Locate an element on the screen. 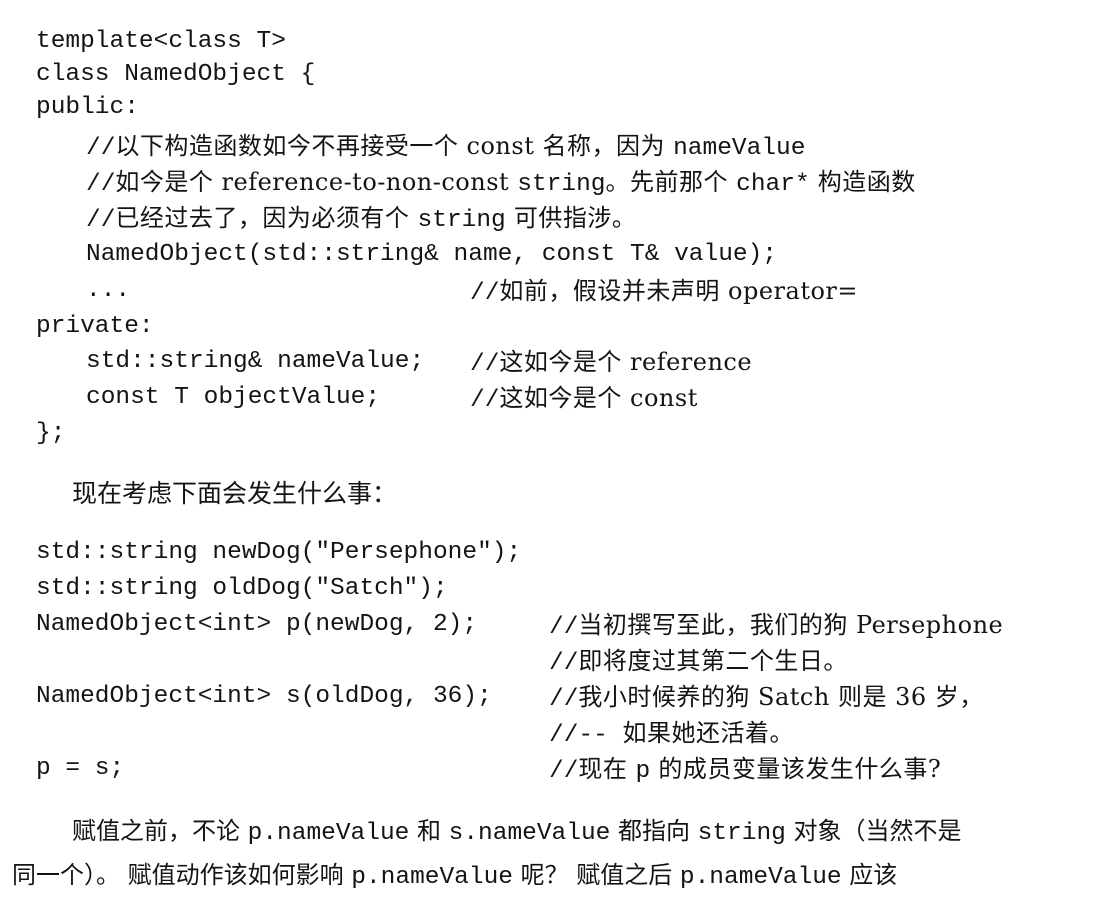  comment-text: 这如今是个 const is located at coordinates (598, 398).